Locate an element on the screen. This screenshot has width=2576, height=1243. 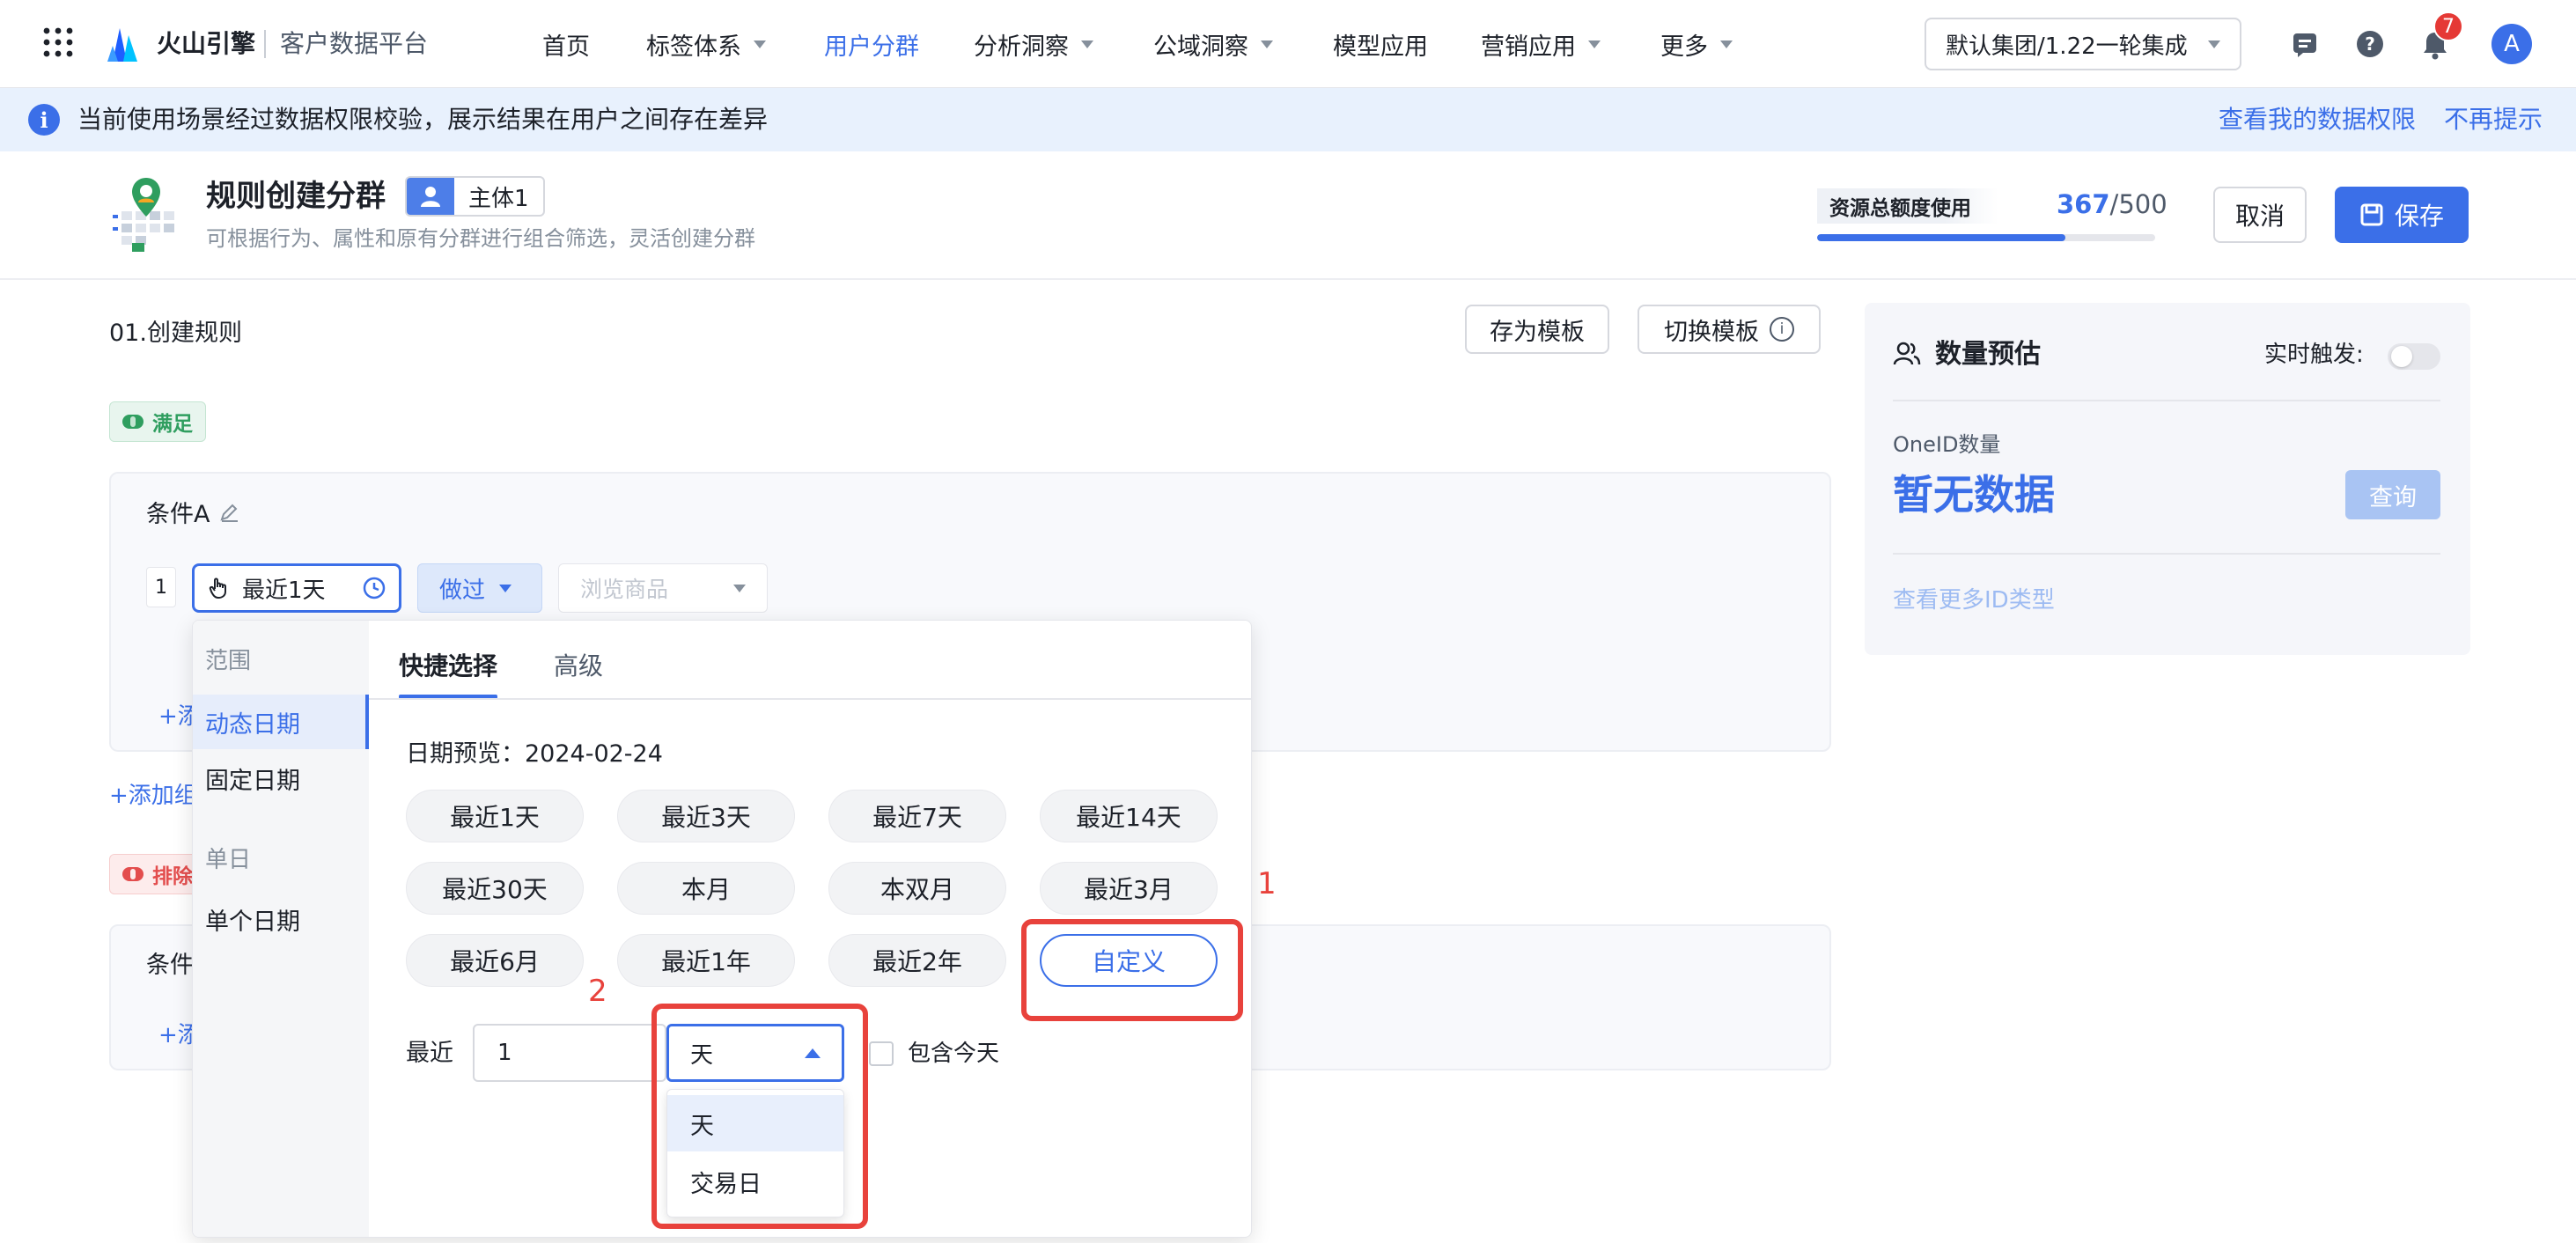
exclude-label: 排除 is located at coordinates (172, 876).